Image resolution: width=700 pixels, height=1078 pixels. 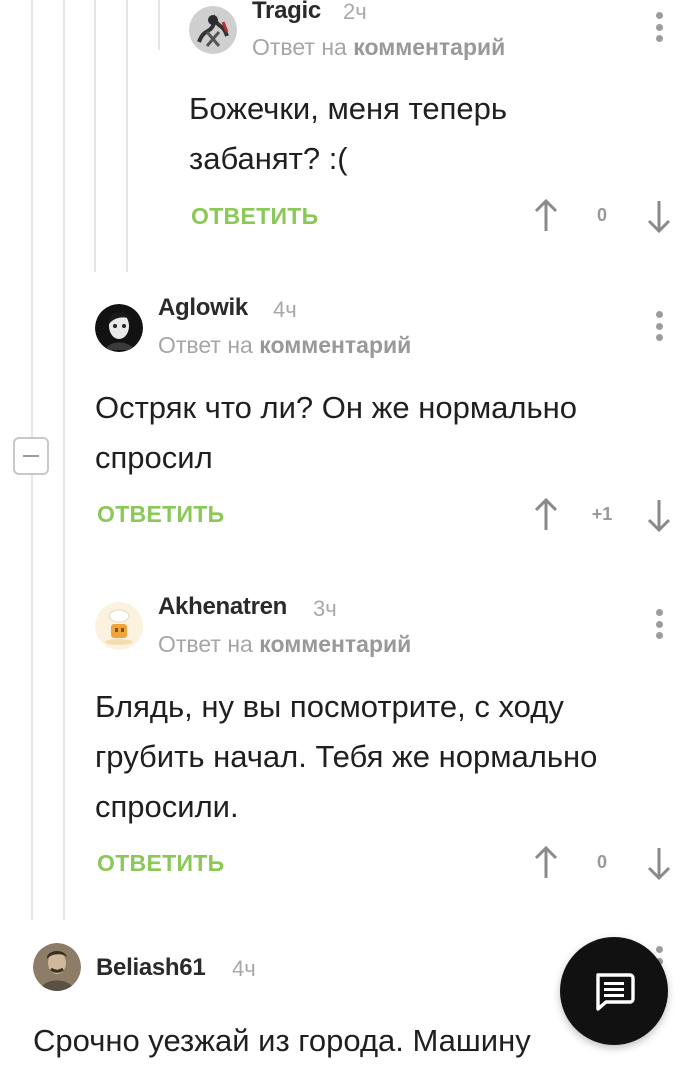 I want to click on comment-text-line: Божечки, меня теперь, so click(x=348, y=108).